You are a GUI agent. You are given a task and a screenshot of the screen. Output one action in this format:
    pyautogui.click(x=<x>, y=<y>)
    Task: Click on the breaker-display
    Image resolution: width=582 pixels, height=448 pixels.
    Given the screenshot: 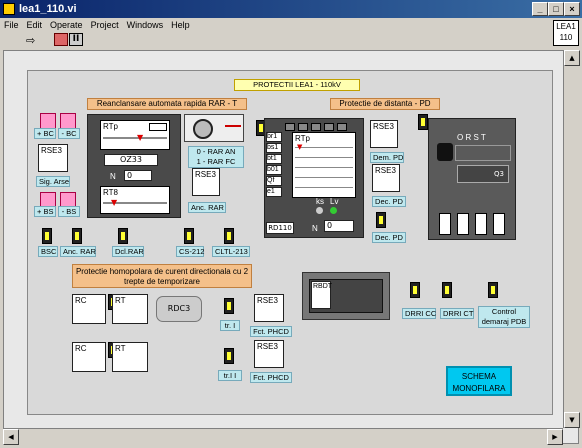 What is the action you would take?
    pyautogui.click(x=483, y=153)
    